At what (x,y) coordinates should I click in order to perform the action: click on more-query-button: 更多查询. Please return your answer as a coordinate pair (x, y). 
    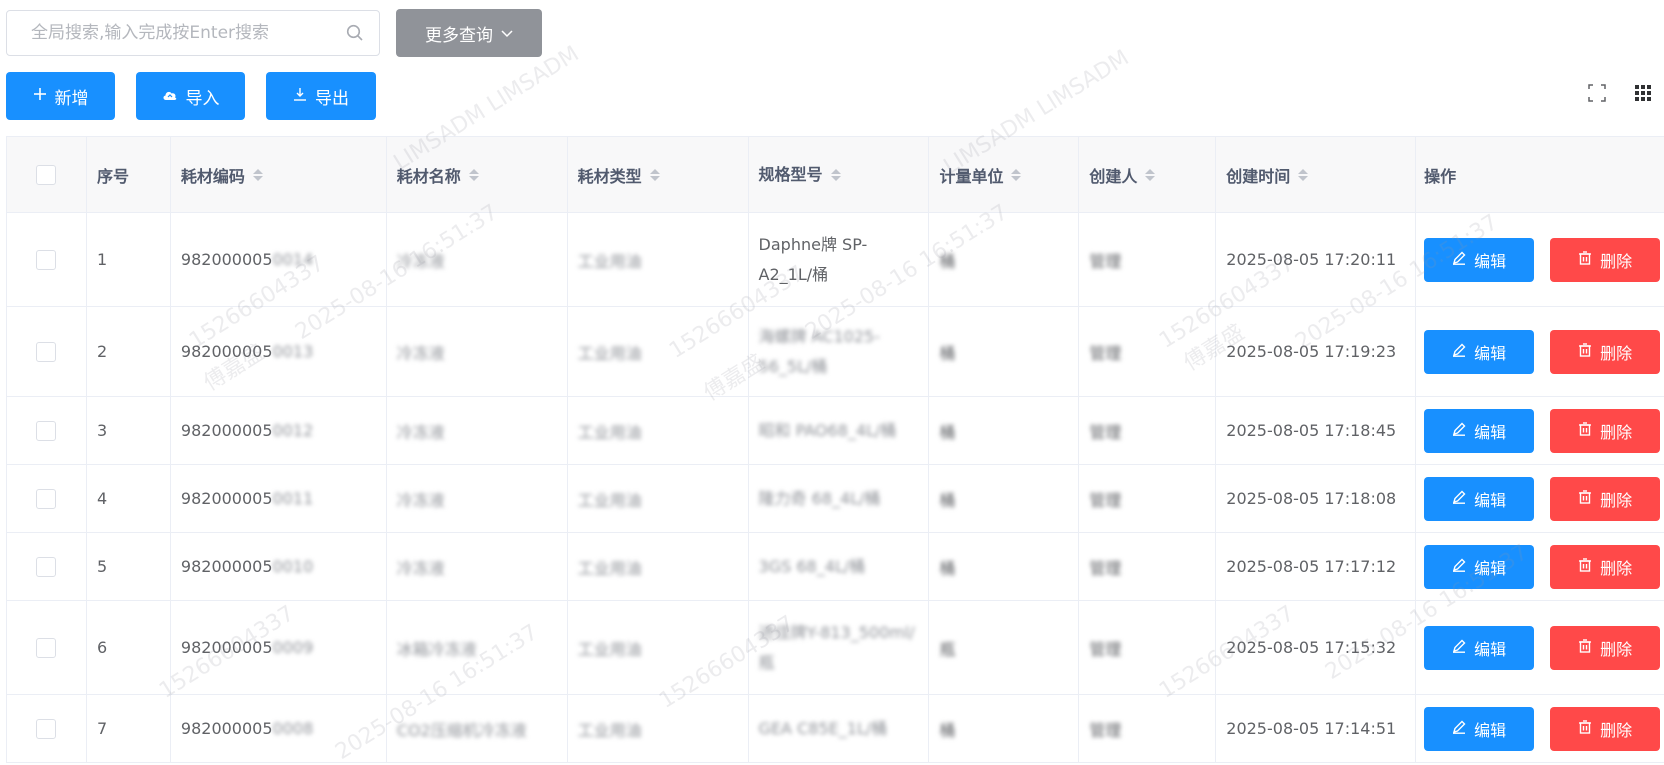
    Looking at the image, I should click on (469, 33).